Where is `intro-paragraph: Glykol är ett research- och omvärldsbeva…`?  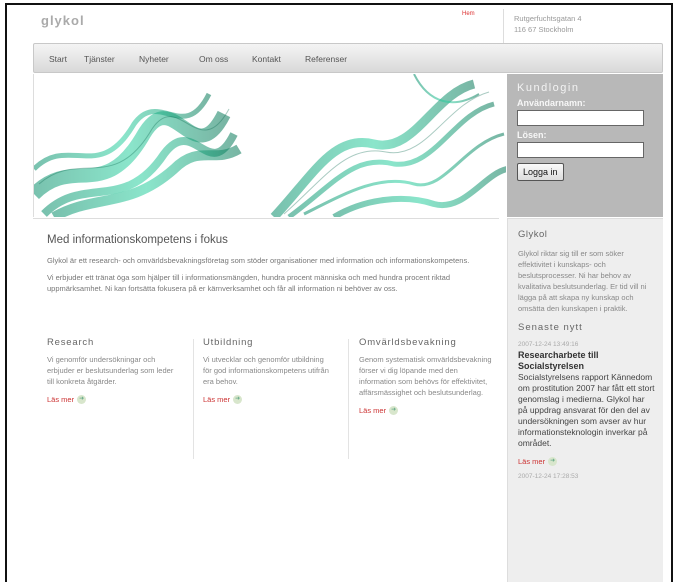
intro-paragraph: Glykol är ett research- och omvärldsbeva… is located at coordinates (258, 260).